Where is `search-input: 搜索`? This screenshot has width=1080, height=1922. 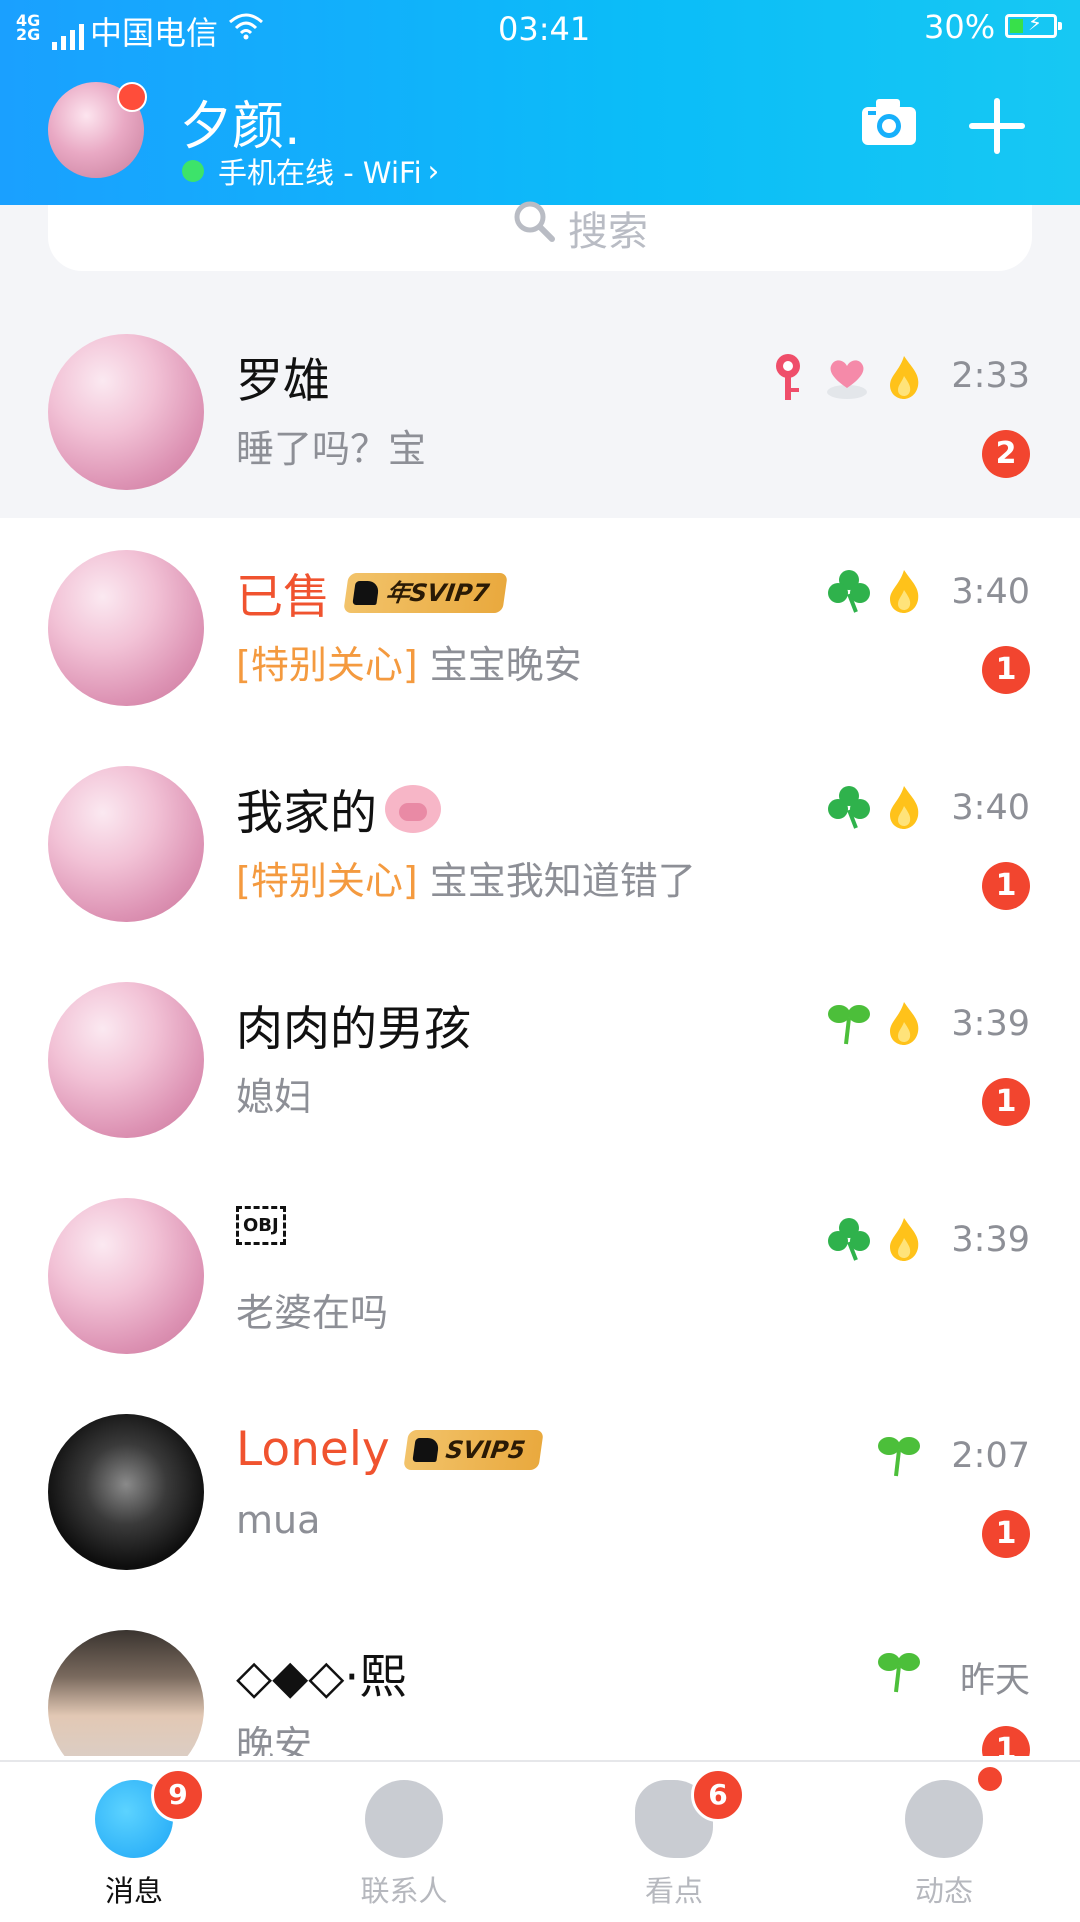
search-input: 搜索 is located at coordinates (540, 236).